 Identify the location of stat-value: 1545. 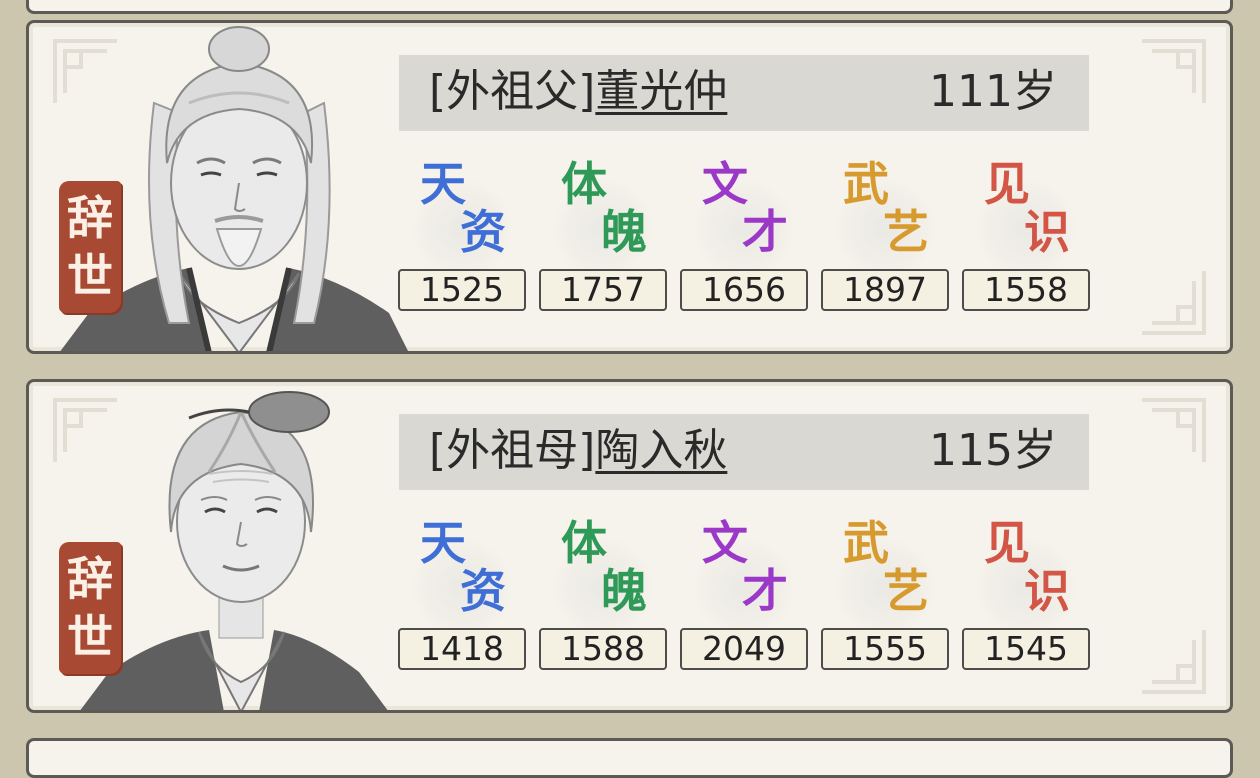
(1026, 649).